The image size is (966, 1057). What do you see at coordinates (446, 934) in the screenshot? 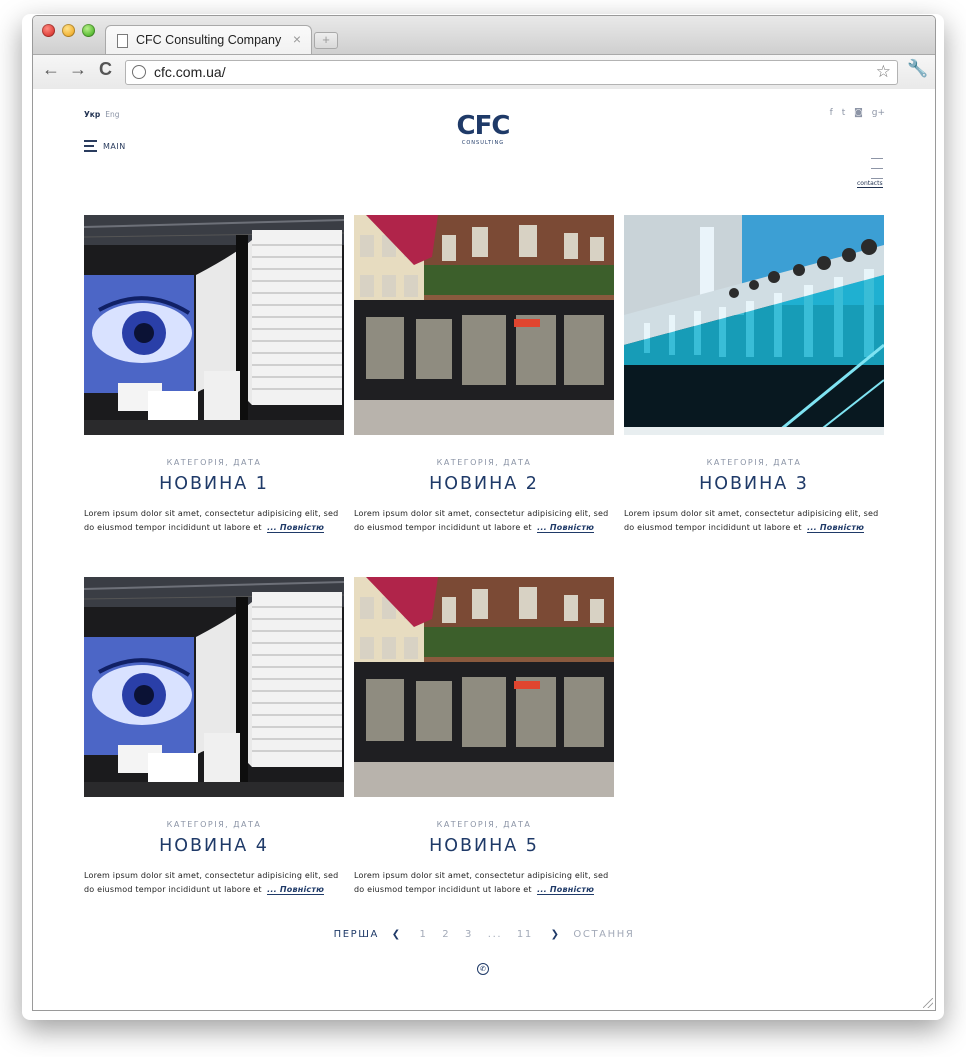
I see `page-link: 2` at bounding box center [446, 934].